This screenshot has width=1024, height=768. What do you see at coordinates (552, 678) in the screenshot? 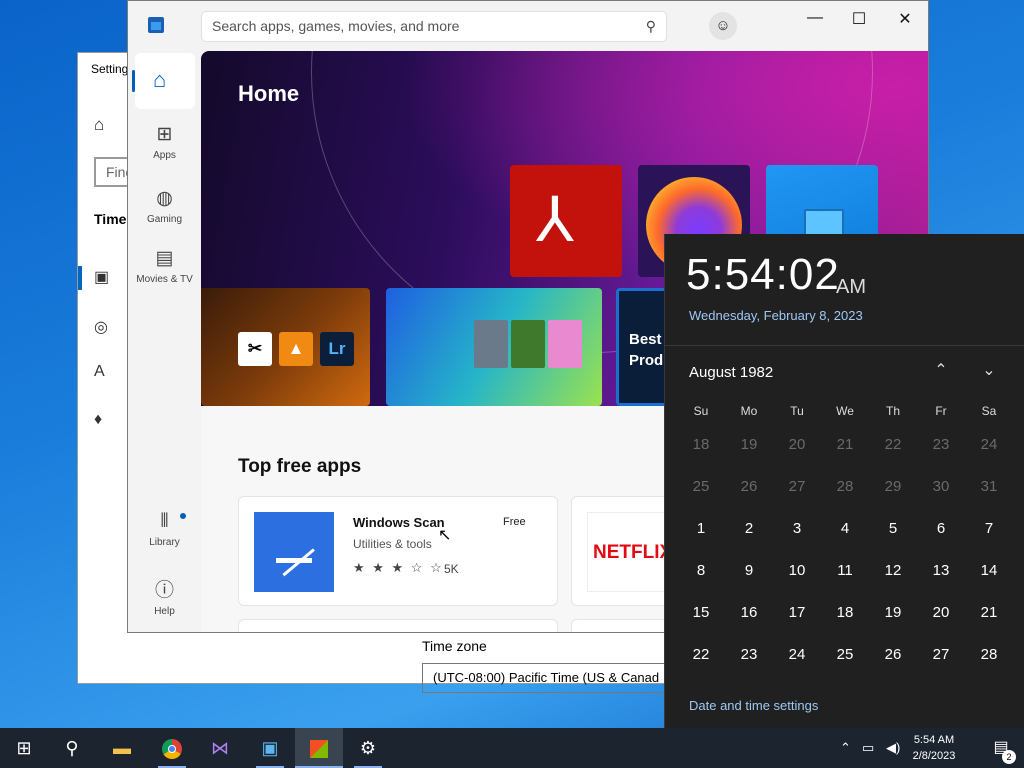
I see `timezone-dropdown: (UTC-08:00) Pacific Time (US & Canad` at bounding box center [552, 678].